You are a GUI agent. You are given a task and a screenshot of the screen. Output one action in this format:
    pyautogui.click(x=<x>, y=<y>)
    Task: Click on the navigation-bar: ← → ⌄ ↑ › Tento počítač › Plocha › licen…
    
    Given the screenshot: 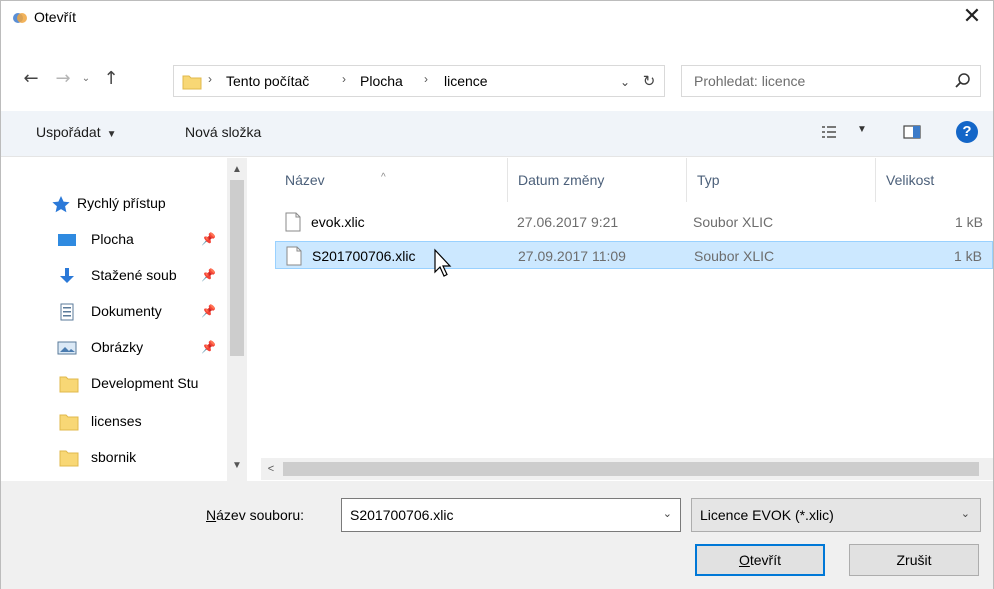 What is the action you would take?
    pyautogui.click(x=497, y=81)
    